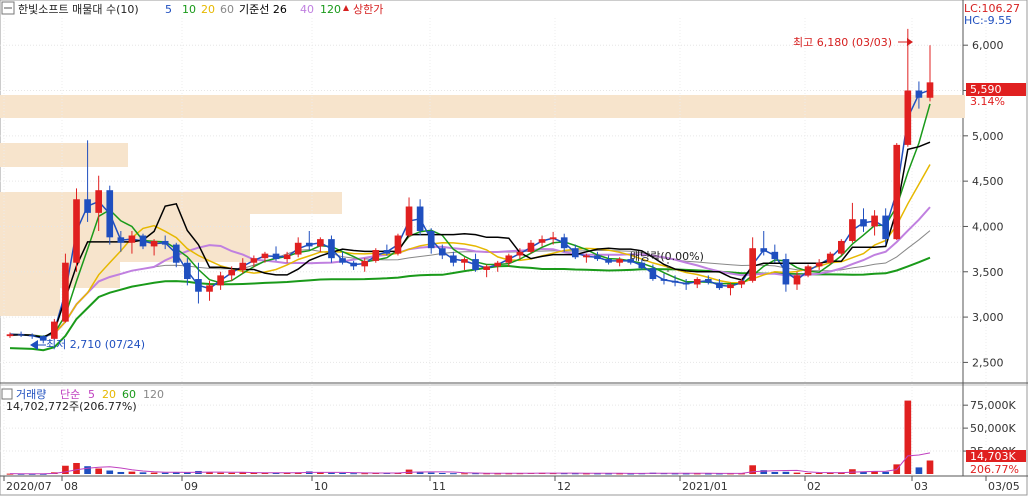  Describe the element at coordinates (7, 394) in the screenshot. I see `volume-checkbox` at that location.